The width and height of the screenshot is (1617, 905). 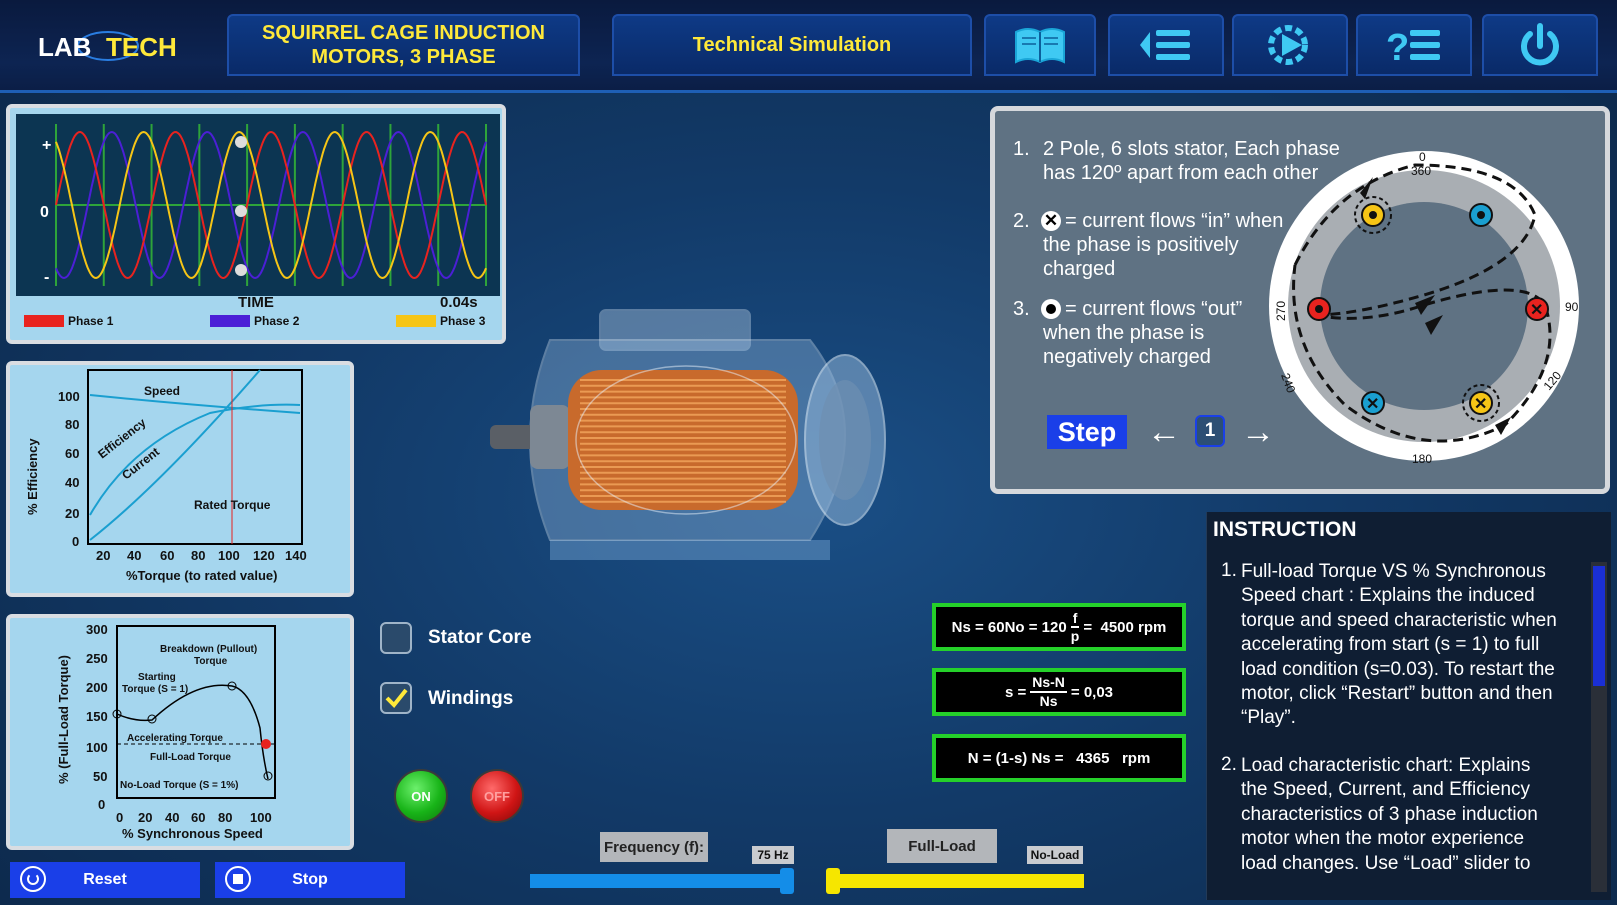 What do you see at coordinates (403, 57) in the screenshot?
I see `title-line-2: MOTORS, 3 PHASE` at bounding box center [403, 57].